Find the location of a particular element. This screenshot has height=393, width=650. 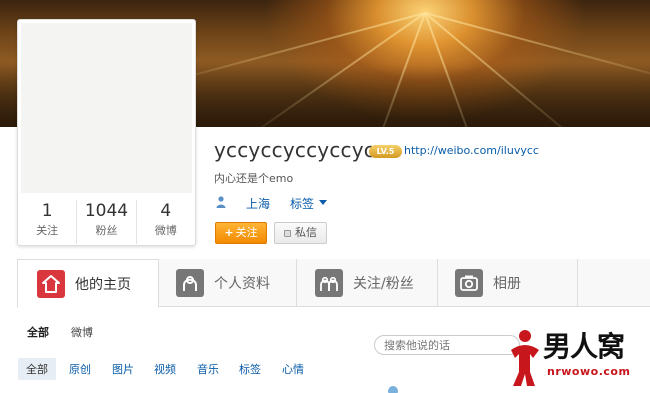

mail-icon is located at coordinates (287, 233).